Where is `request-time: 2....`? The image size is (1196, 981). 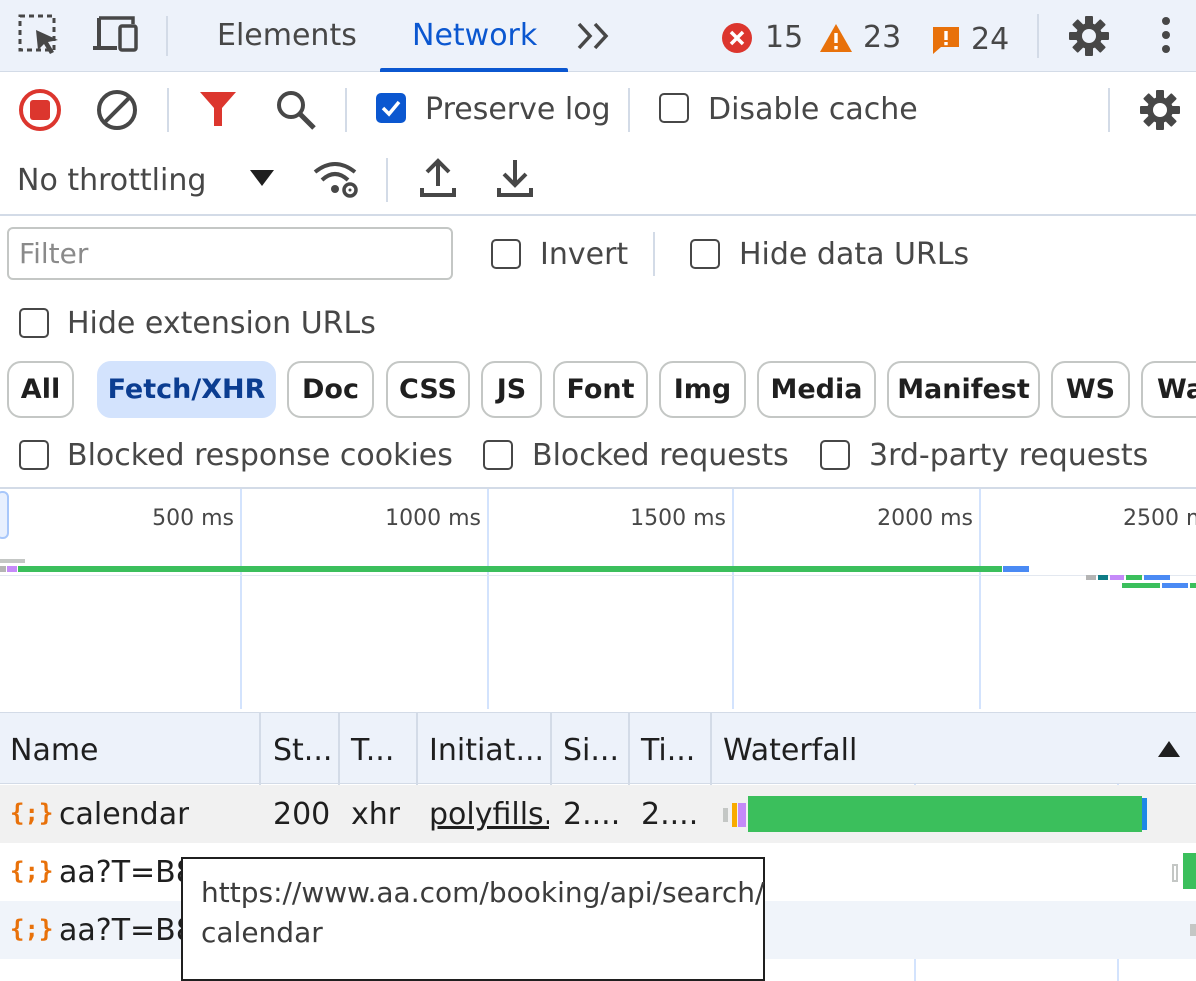 request-time: 2.... is located at coordinates (670, 814).